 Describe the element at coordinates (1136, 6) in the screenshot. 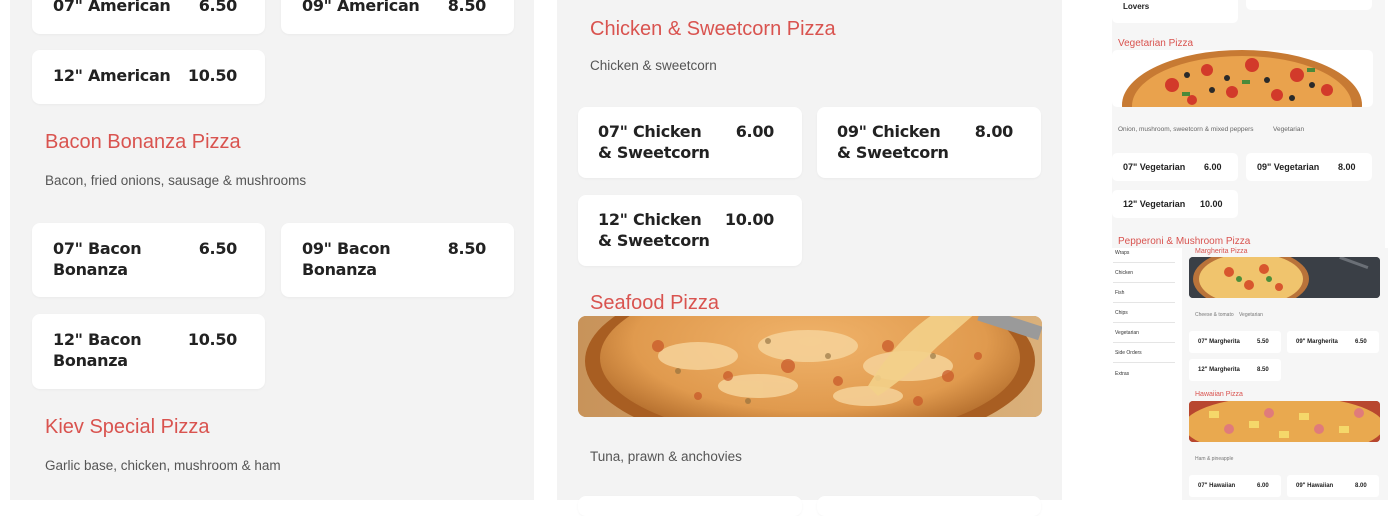

I see `item-name: Lovers` at that location.